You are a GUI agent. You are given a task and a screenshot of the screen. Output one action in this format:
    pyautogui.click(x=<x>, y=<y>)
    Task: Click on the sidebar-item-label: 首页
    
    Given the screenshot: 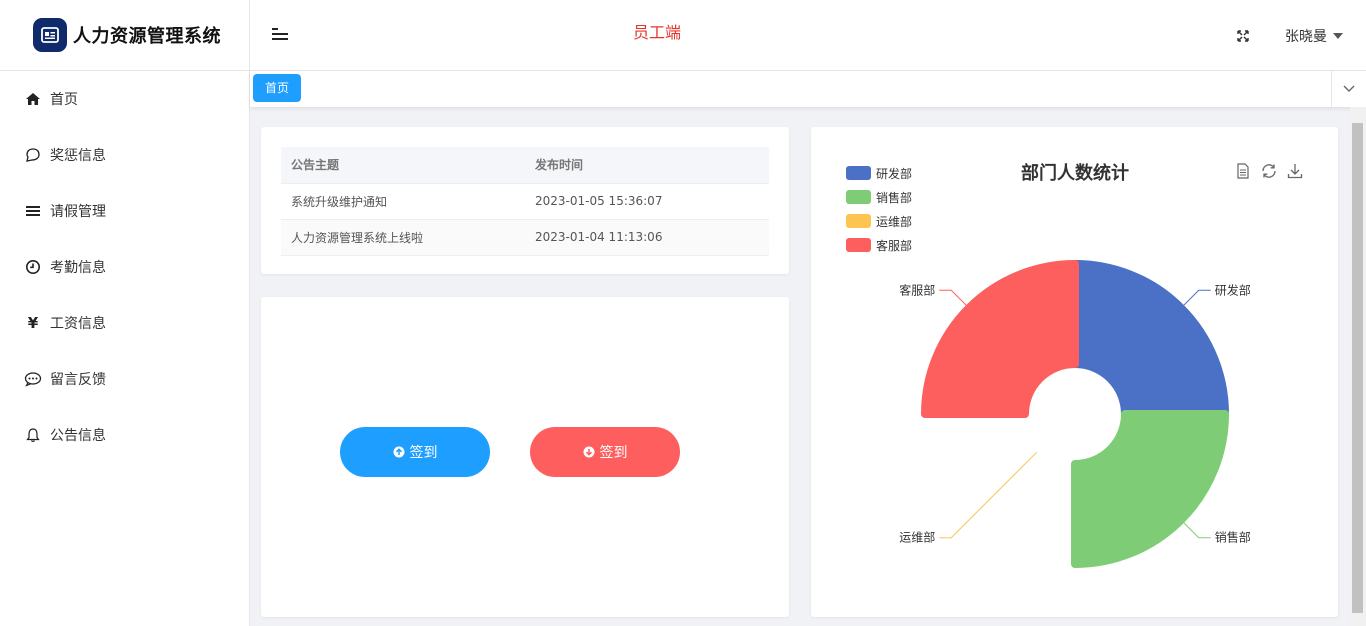 What is the action you would take?
    pyautogui.click(x=64, y=100)
    